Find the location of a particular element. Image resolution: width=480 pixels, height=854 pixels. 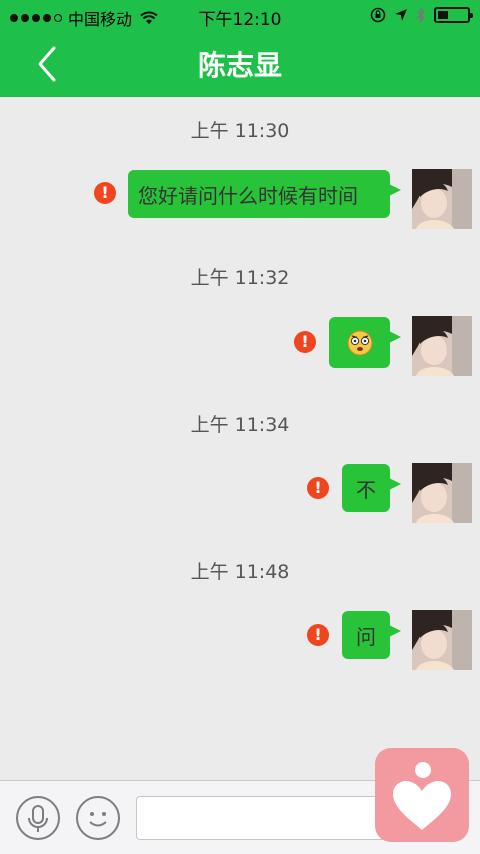

message-bubble: 您好请问什么时候有时间 is located at coordinates (264, 194).